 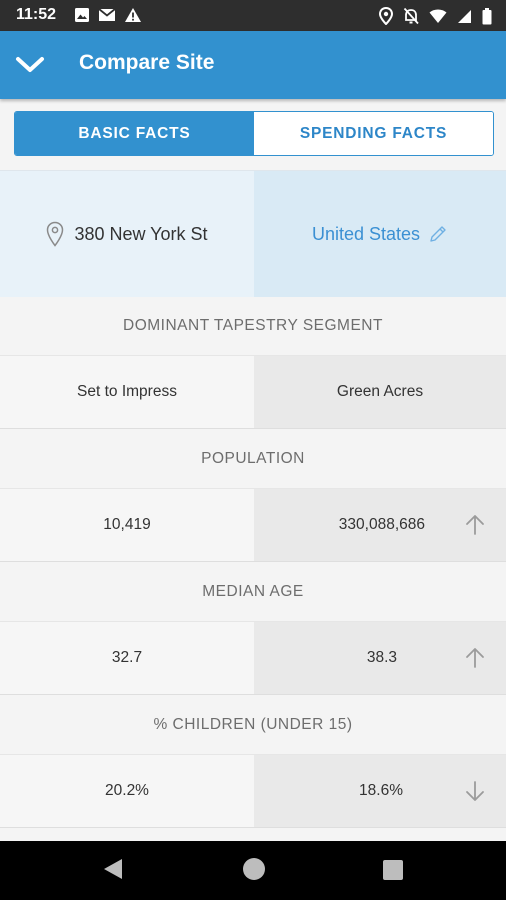 What do you see at coordinates (366, 234) in the screenshot?
I see `comparison-site-name: United States` at bounding box center [366, 234].